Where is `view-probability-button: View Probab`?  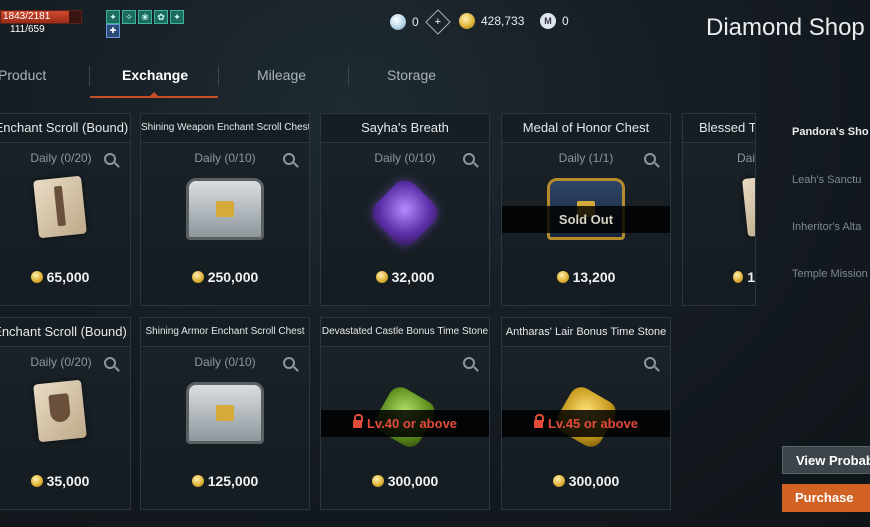
view-probability-button: View Probab is located at coordinates (826, 460).